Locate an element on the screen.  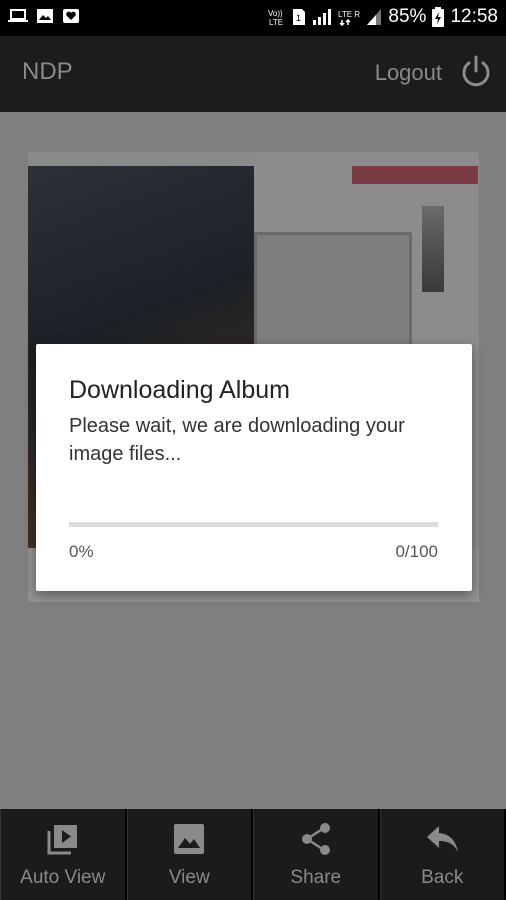
auto-view-label: Auto View is located at coordinates (63, 877).